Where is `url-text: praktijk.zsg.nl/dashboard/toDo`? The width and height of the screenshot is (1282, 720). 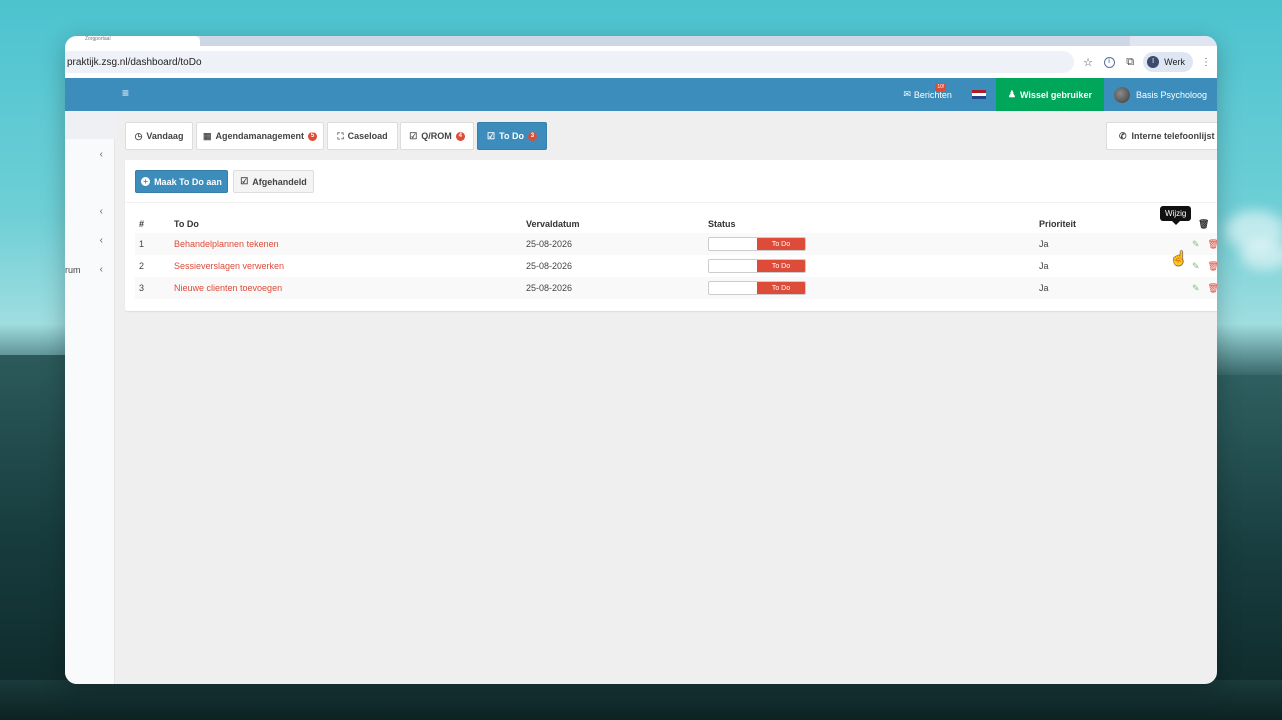
url-text: praktijk.zsg.nl/dashboard/toDo is located at coordinates (134, 62).